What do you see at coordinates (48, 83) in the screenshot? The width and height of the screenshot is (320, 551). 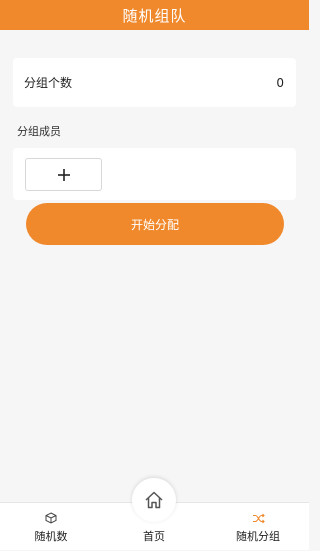 I see `group-count-label: 分组个数` at bounding box center [48, 83].